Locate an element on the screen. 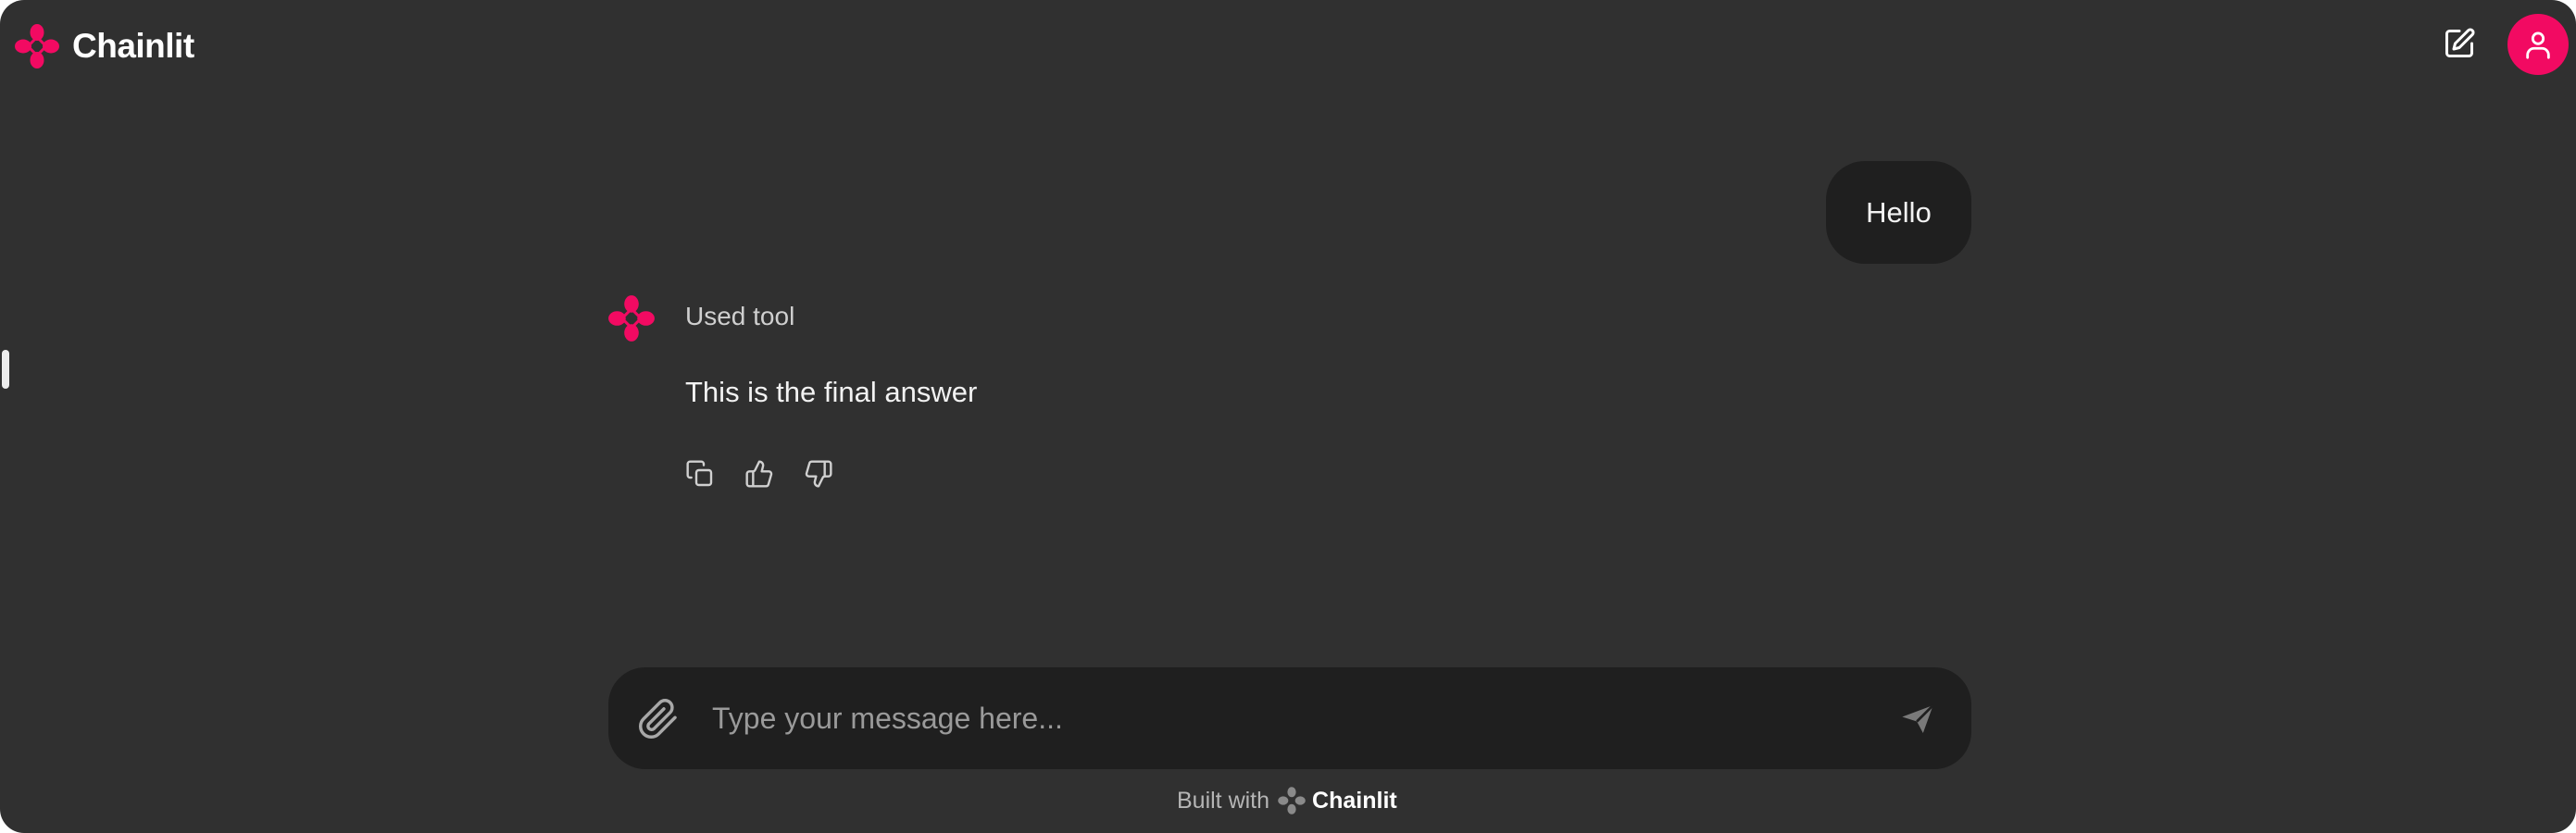 The height and width of the screenshot is (833, 2576). sidebar-resize-handle is located at coordinates (6, 370).